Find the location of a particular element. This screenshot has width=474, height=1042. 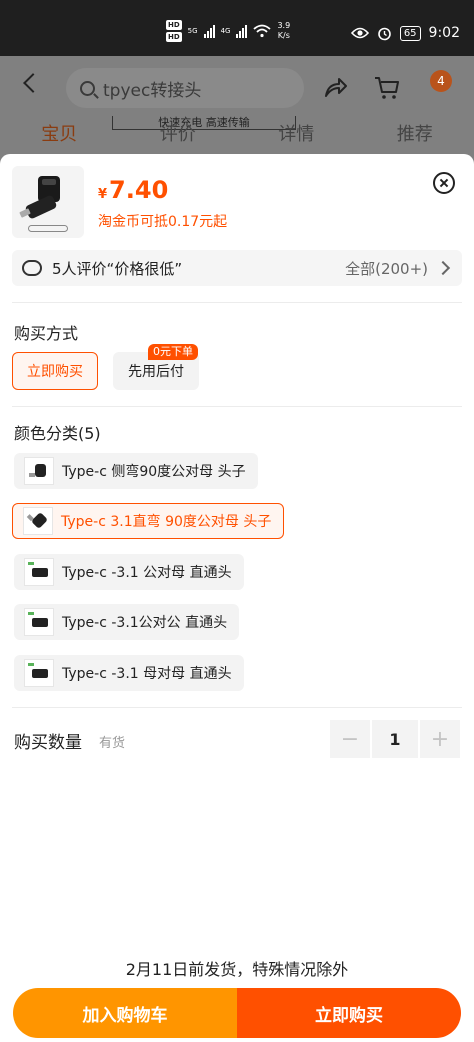

chevron-right-icon is located at coordinates (443, 268).